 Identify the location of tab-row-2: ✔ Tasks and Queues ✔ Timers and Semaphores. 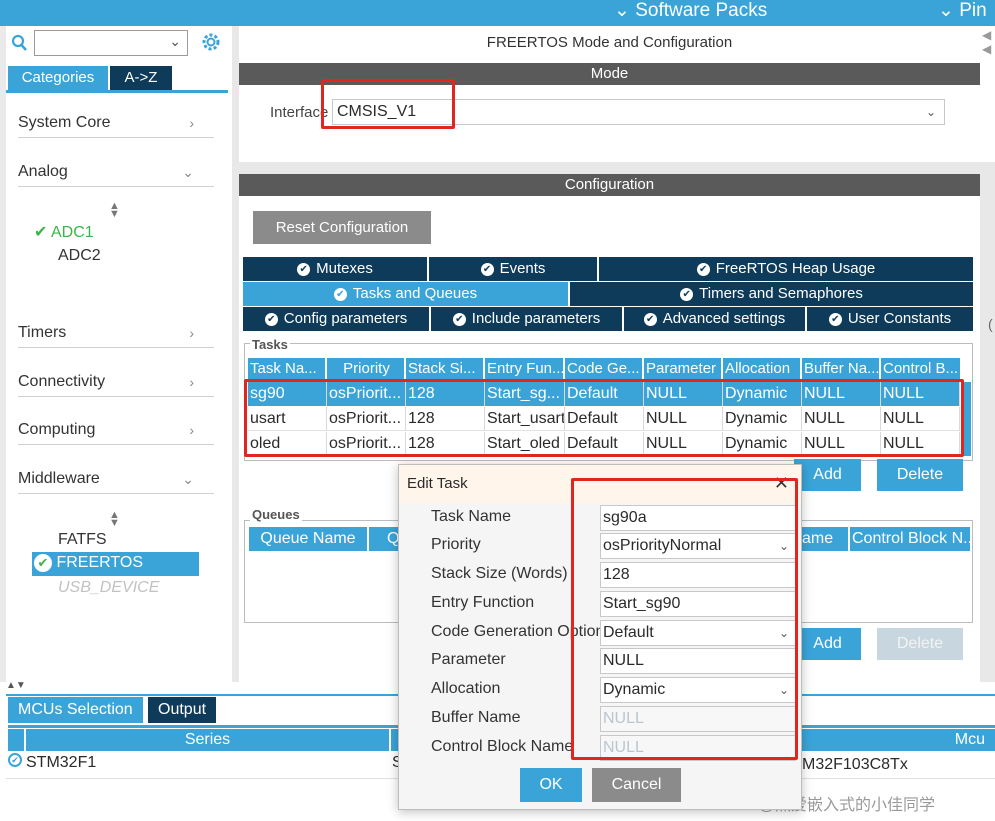
(608, 294).